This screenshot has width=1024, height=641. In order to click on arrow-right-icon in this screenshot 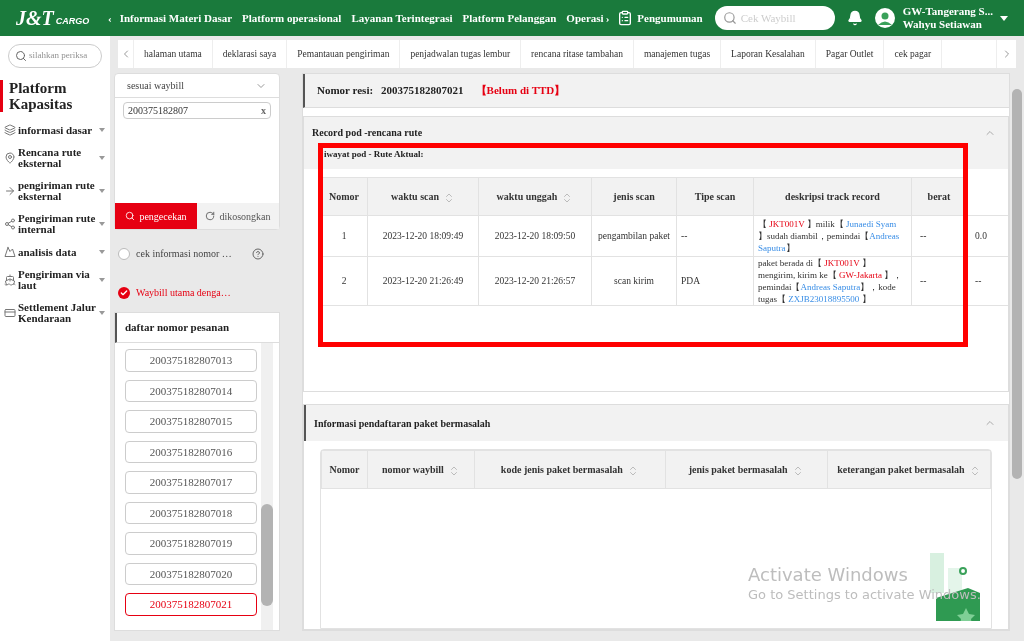, I will do `click(10, 191)`.